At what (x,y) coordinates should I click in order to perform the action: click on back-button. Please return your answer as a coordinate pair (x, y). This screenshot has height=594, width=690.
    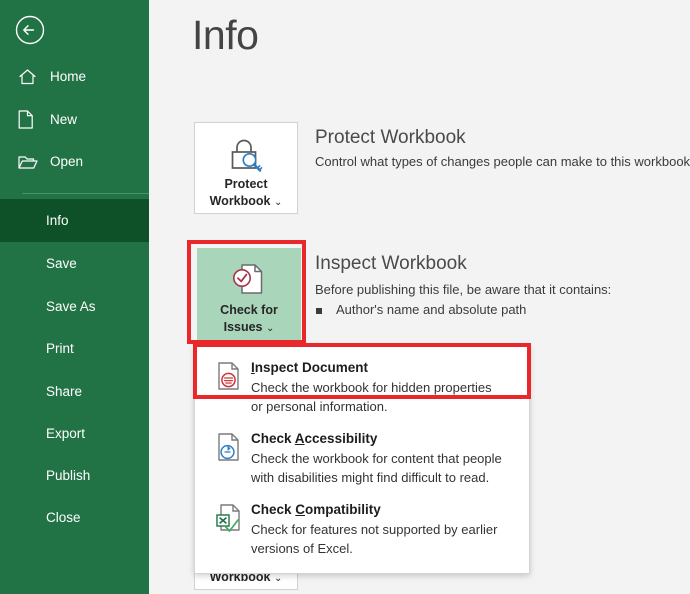
    Looking at the image, I should click on (30, 30).